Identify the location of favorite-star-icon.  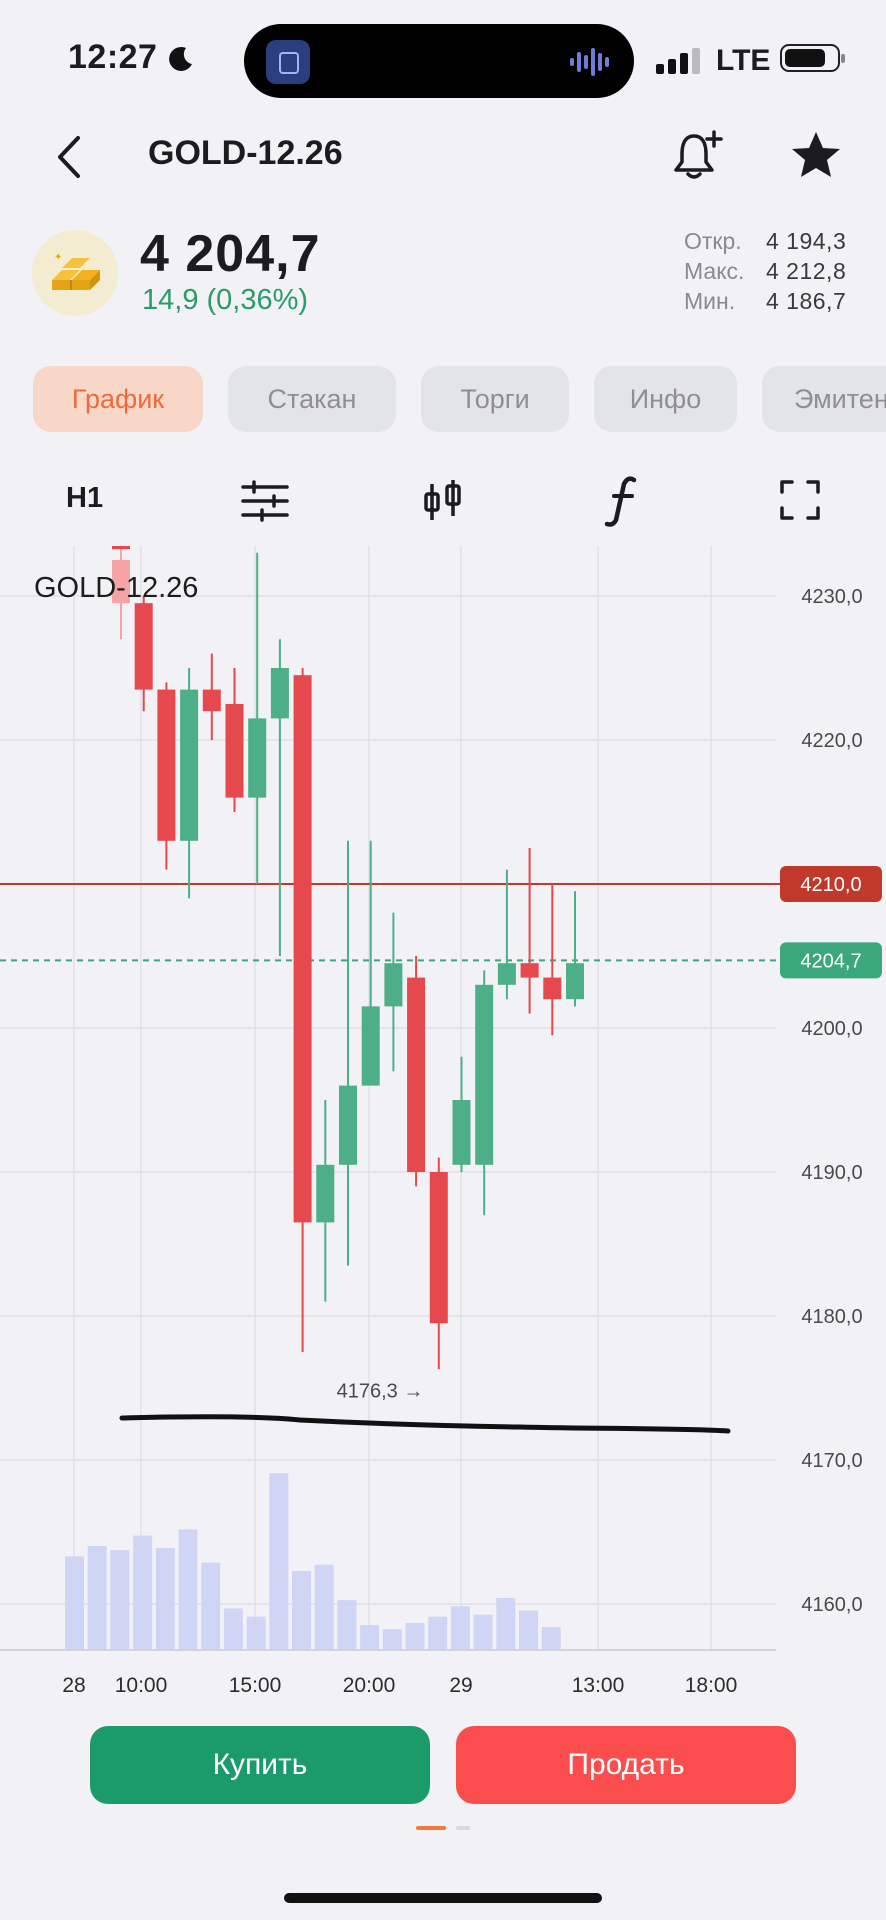
(816, 156).